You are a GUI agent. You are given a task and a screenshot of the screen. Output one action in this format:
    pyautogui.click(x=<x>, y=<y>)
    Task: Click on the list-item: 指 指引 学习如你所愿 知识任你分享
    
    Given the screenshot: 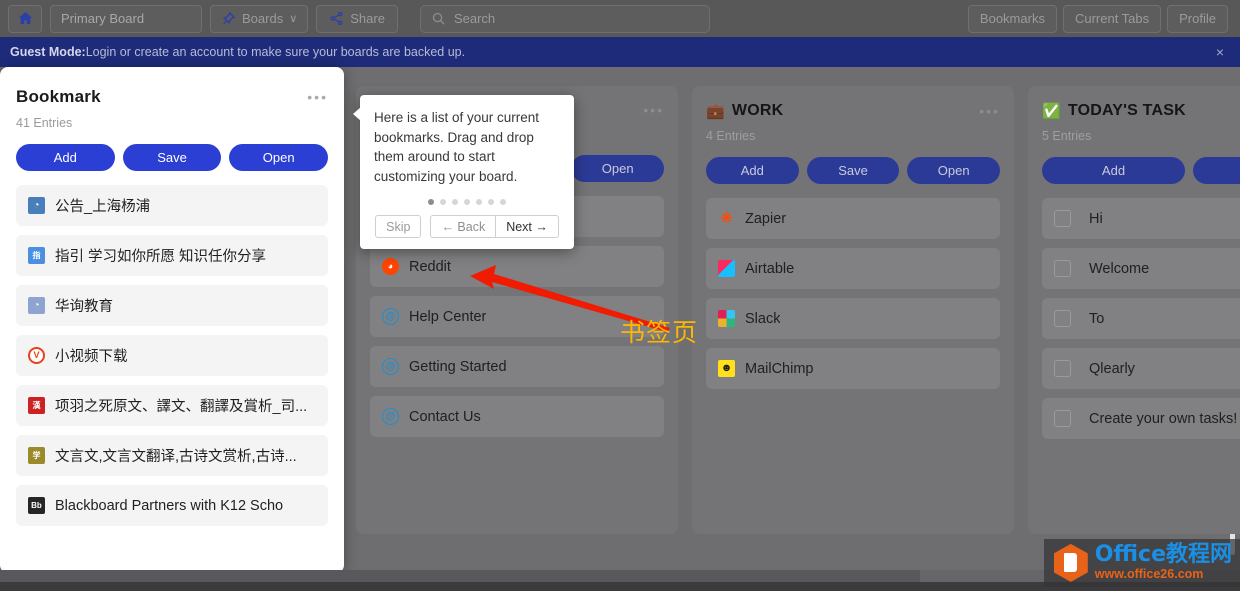 What is the action you would take?
    pyautogui.click(x=172, y=255)
    